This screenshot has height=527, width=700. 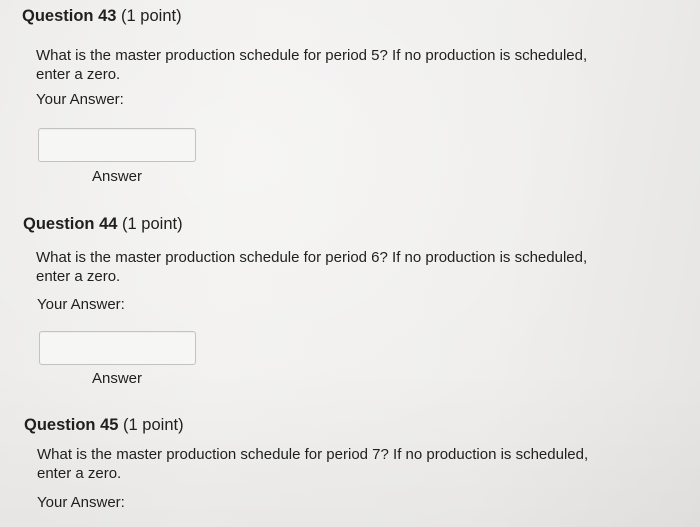 I want to click on question-number: Question 45, so click(x=71, y=425).